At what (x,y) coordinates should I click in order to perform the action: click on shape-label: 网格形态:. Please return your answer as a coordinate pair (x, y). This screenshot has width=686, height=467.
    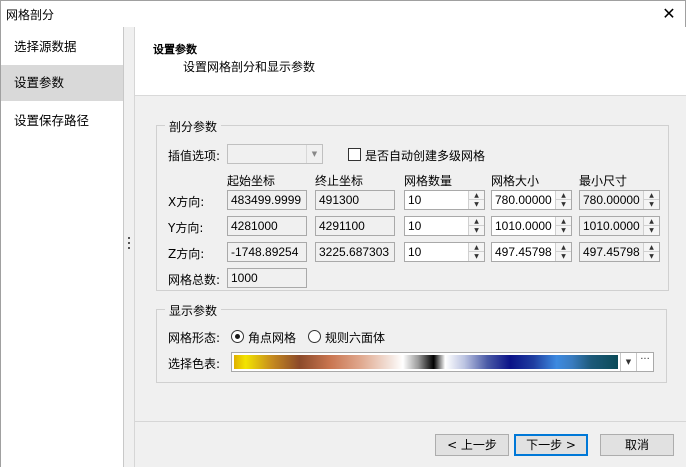
    Looking at the image, I should click on (194, 338).